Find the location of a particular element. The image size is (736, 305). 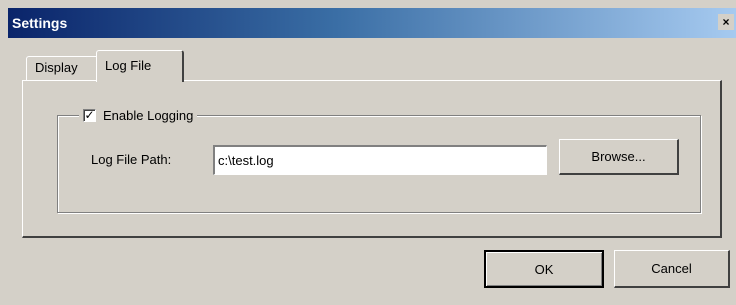

tab-log-file-label: Log File is located at coordinates (128, 65).